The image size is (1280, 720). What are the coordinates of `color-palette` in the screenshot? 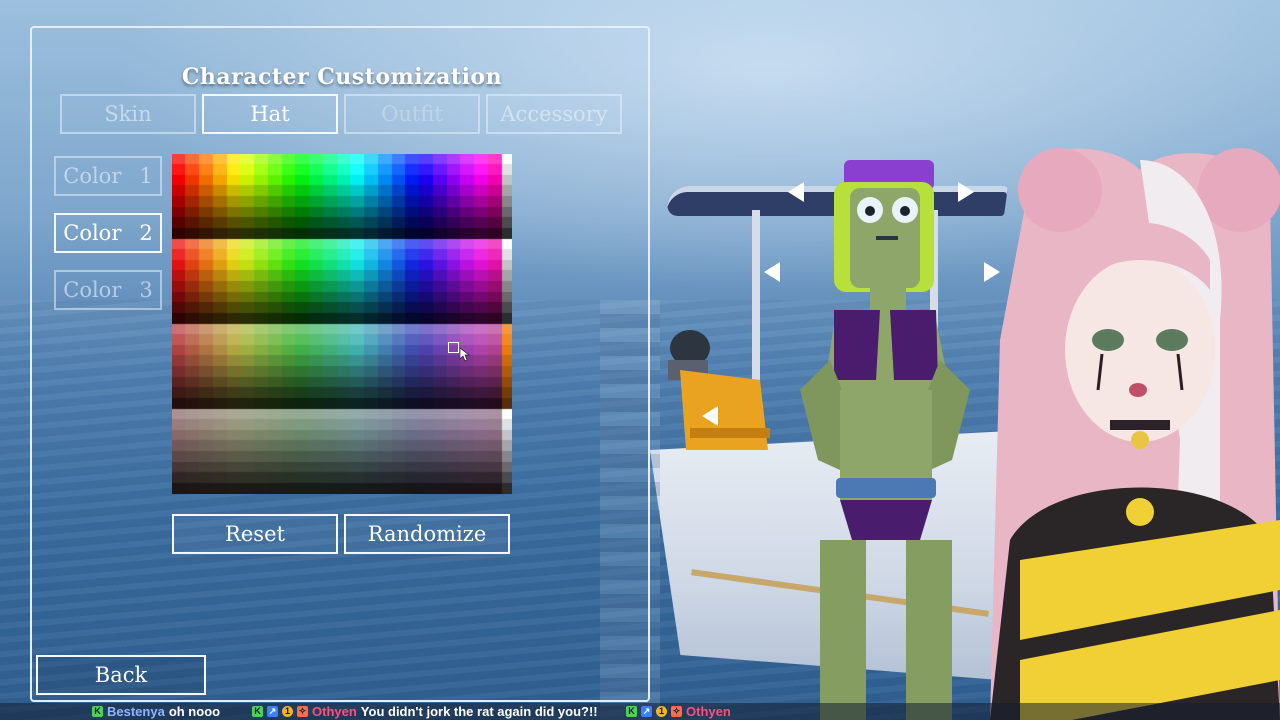 It's located at (342, 324).